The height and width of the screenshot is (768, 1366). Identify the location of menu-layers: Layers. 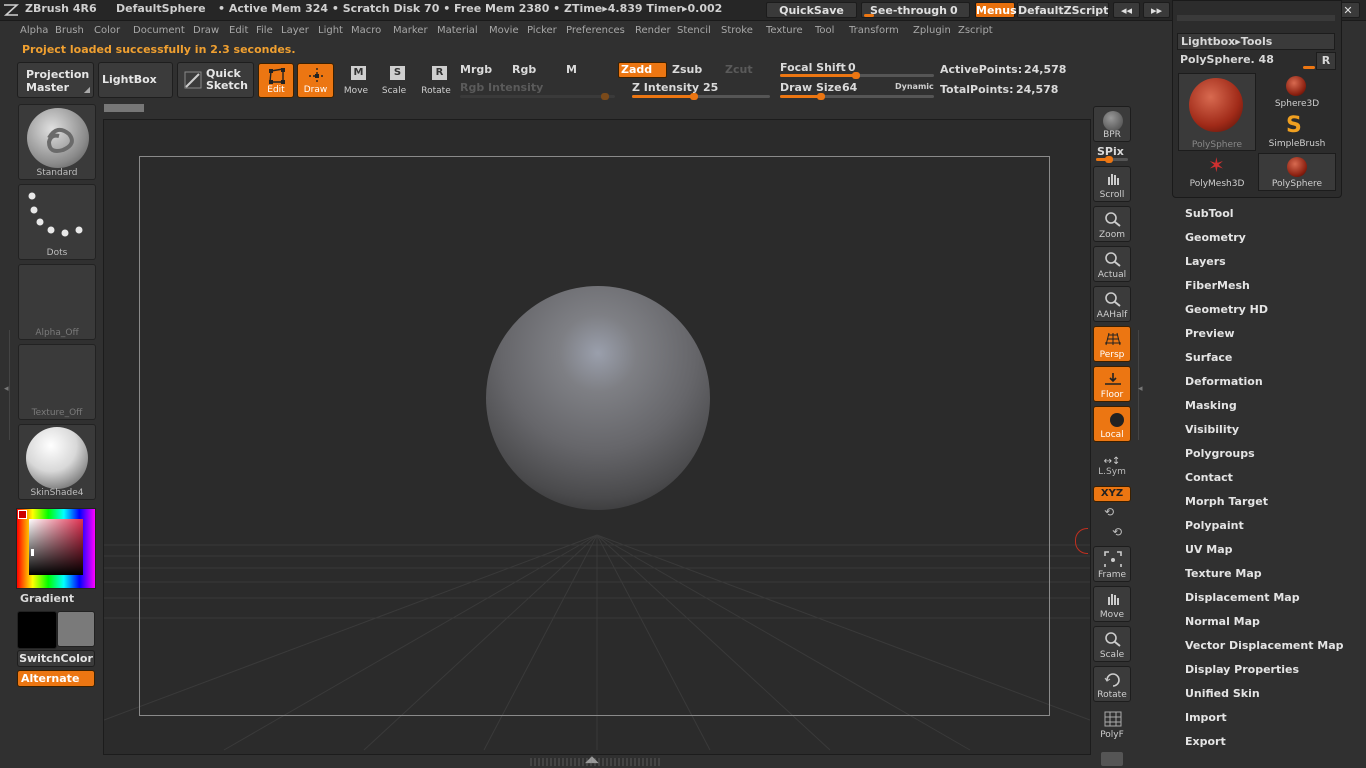
(1205, 261).